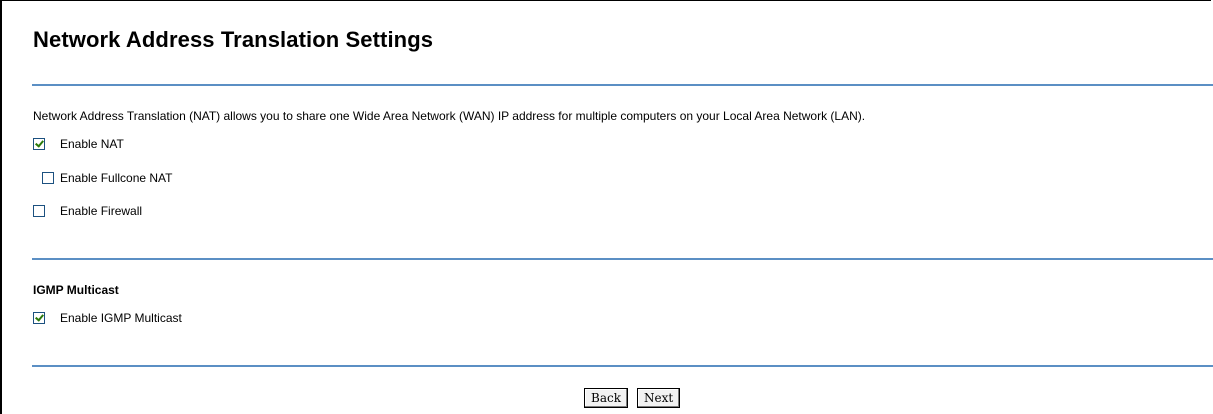 The height and width of the screenshot is (414, 1213). I want to click on back-button: Back, so click(606, 398).